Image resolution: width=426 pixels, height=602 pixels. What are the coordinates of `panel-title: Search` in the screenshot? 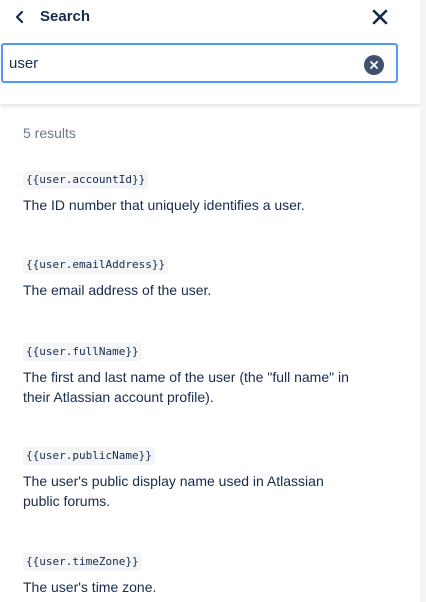 It's located at (65, 16).